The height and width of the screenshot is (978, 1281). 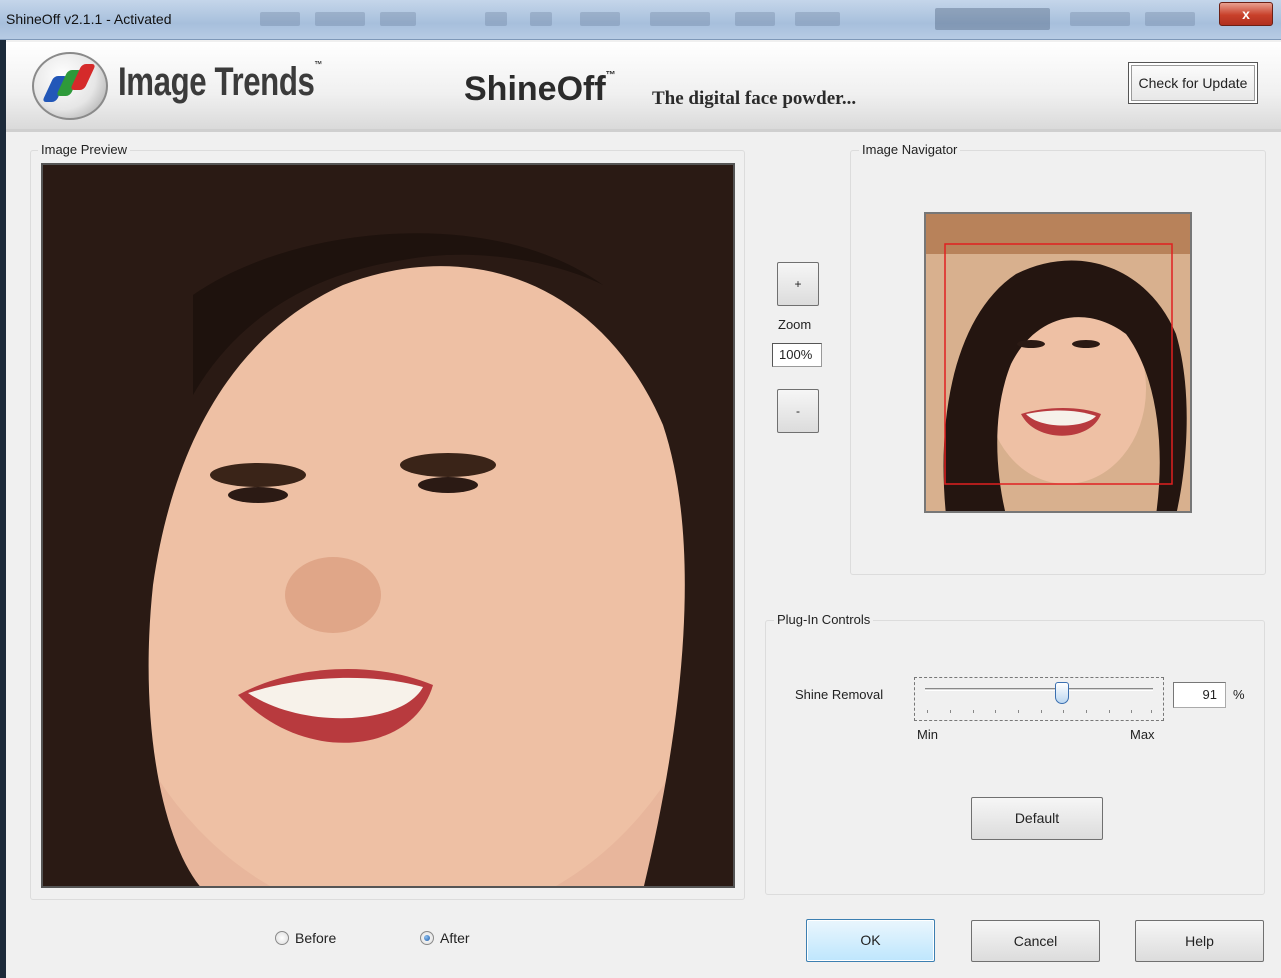 I want to click on slider-thumb, so click(x=1061, y=693).